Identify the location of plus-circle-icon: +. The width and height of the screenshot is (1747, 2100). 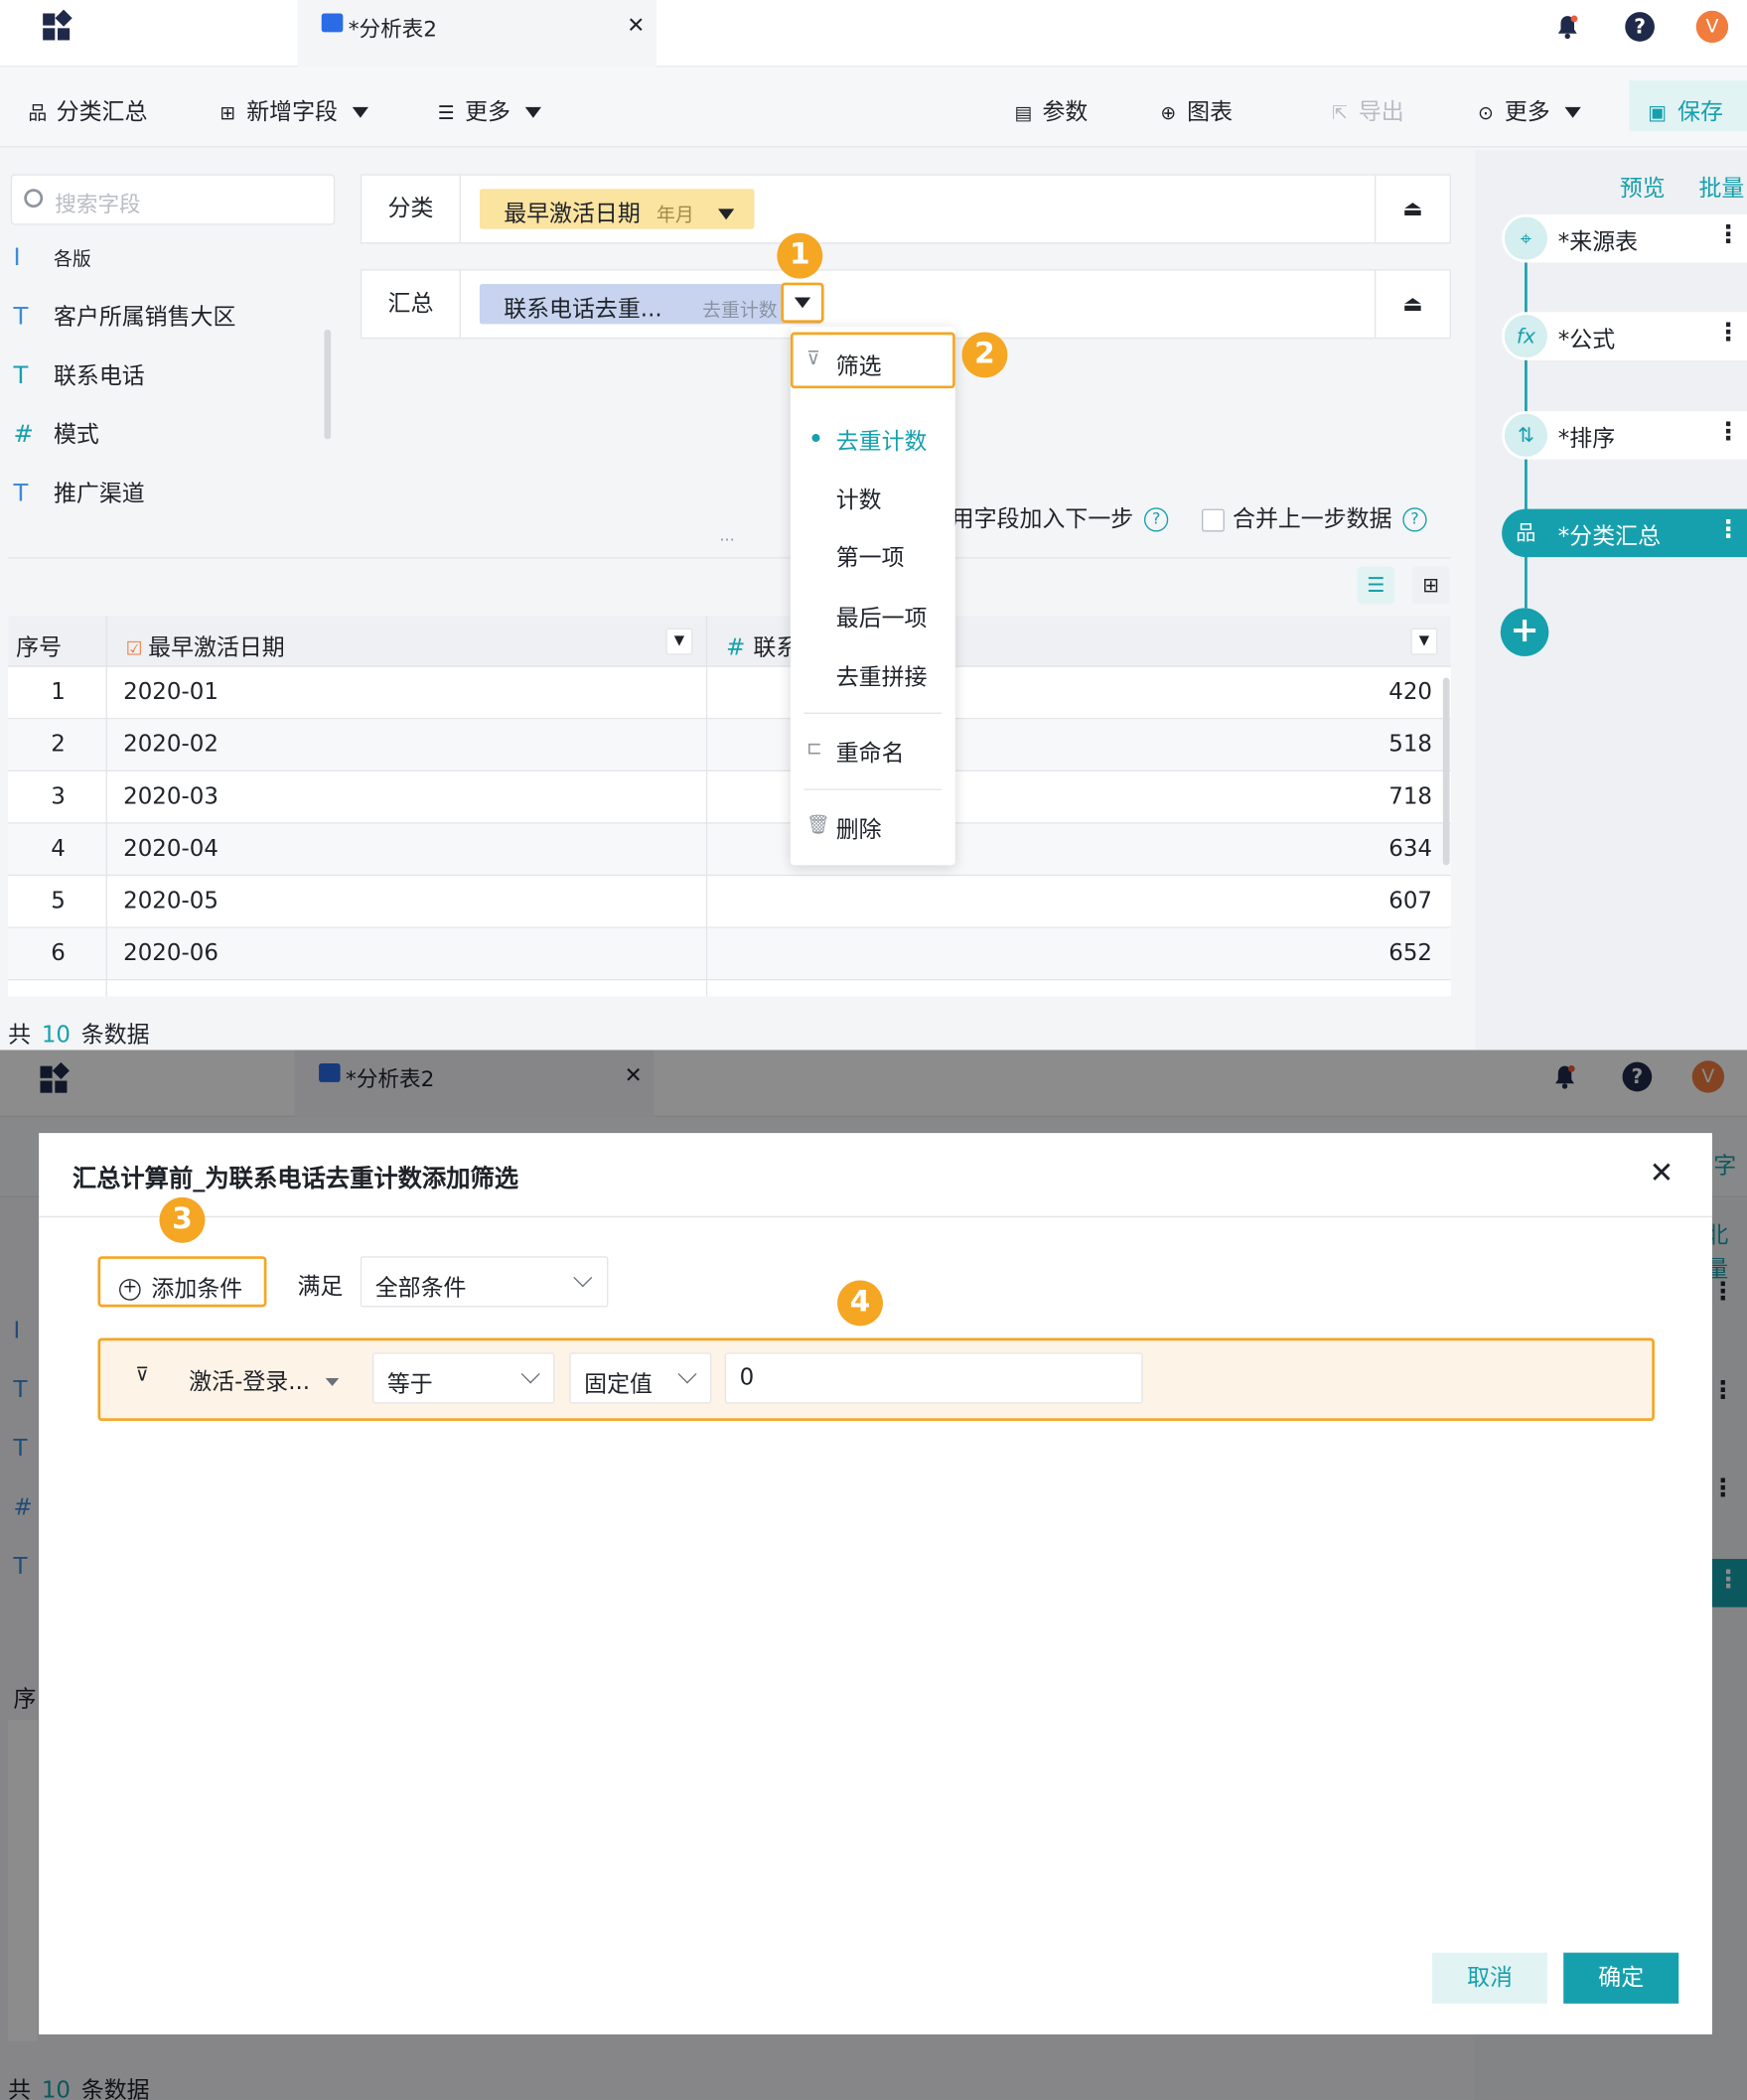
(130, 1290).